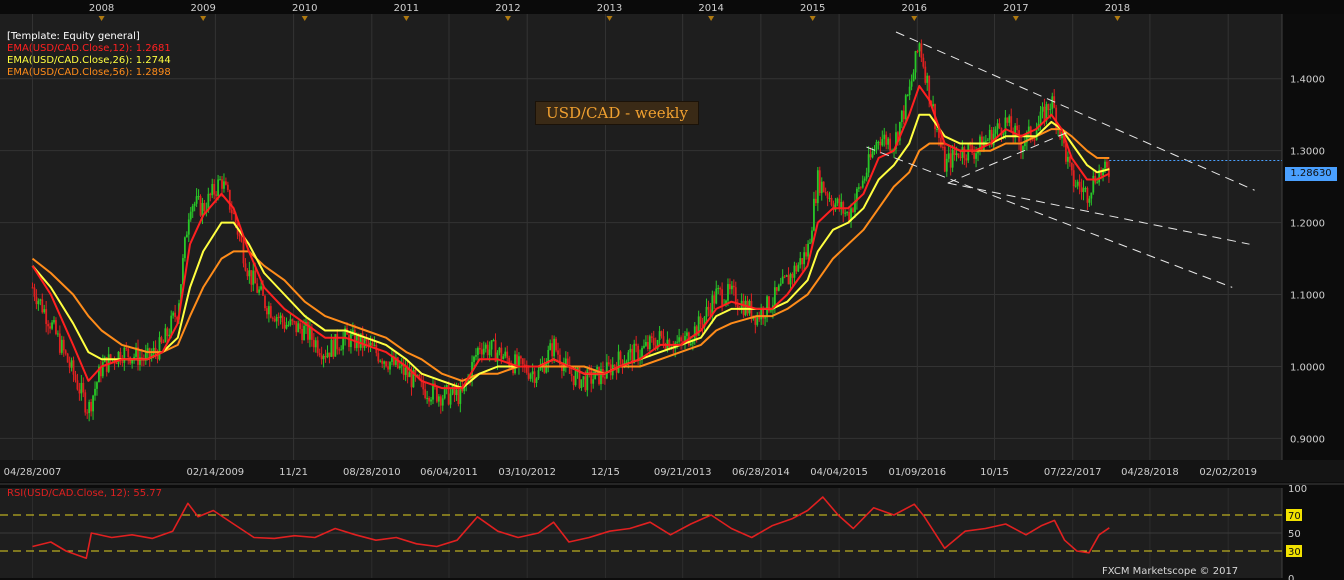 The width and height of the screenshot is (1344, 580). Describe the element at coordinates (372, 472) in the screenshot. I see `date-tick-label: 08/28/2010` at that location.